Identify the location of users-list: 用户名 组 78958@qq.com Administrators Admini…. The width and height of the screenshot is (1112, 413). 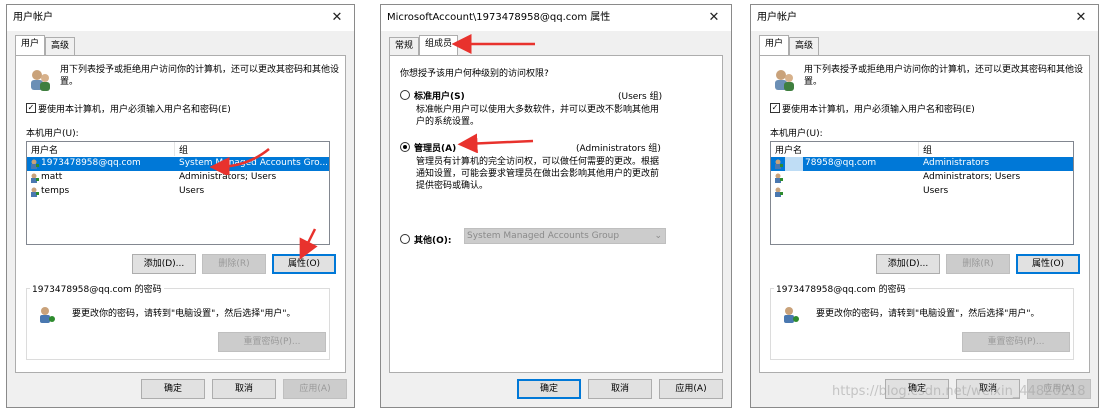
(922, 193).